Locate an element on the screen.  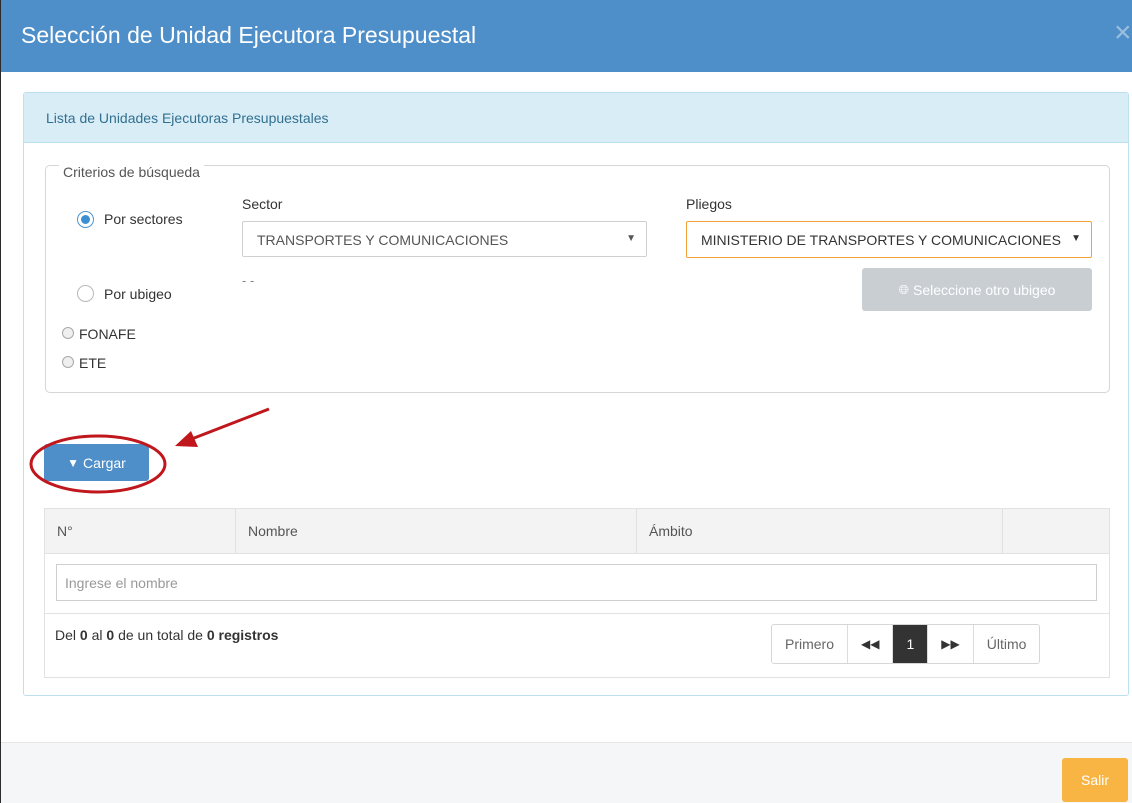
cargar-button-label: Cargar is located at coordinates (104, 462).